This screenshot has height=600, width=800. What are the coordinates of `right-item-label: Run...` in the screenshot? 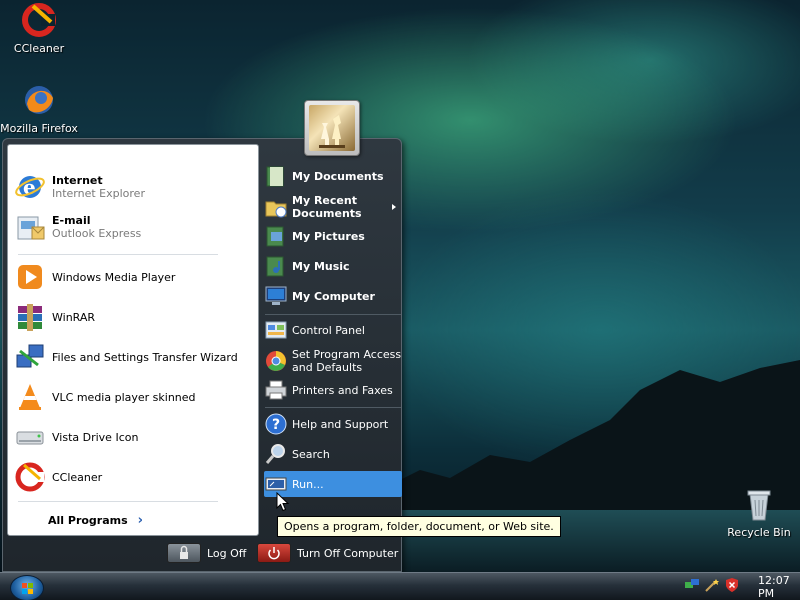 It's located at (308, 484).